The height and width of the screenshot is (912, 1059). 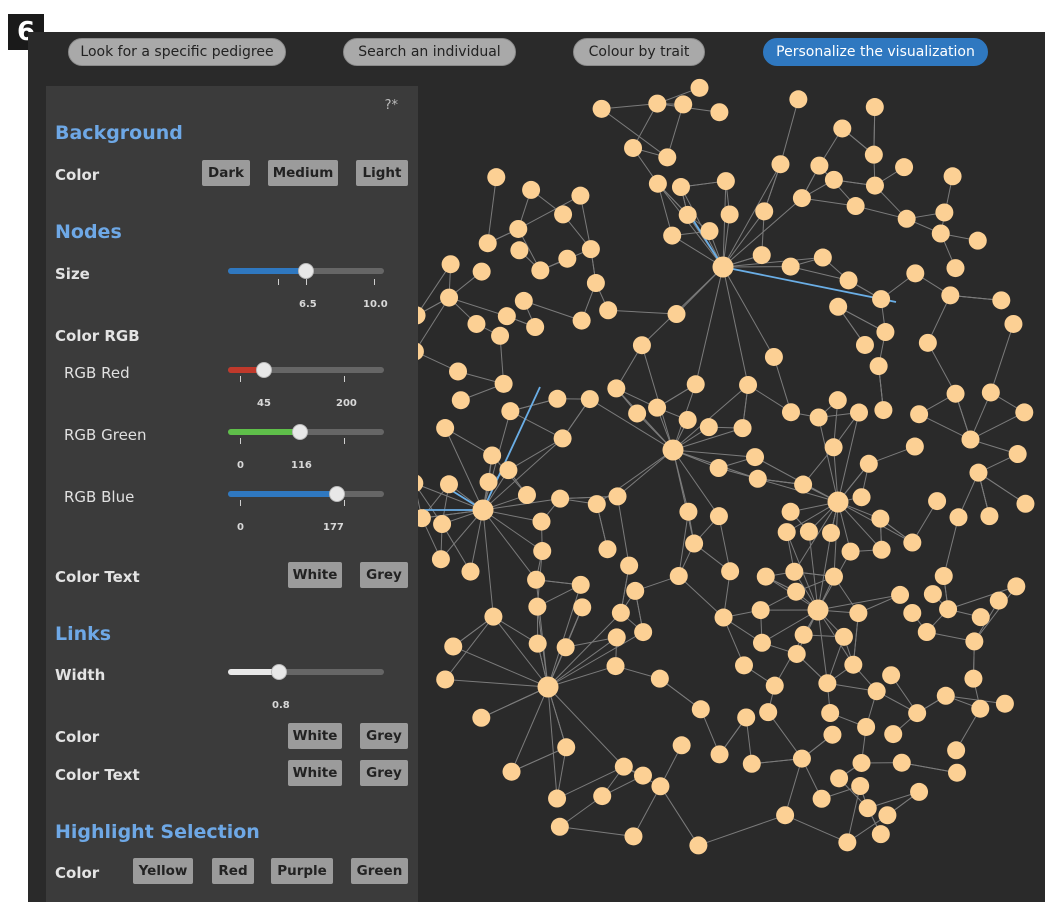 I want to click on link-width-handle, so click(x=279, y=672).